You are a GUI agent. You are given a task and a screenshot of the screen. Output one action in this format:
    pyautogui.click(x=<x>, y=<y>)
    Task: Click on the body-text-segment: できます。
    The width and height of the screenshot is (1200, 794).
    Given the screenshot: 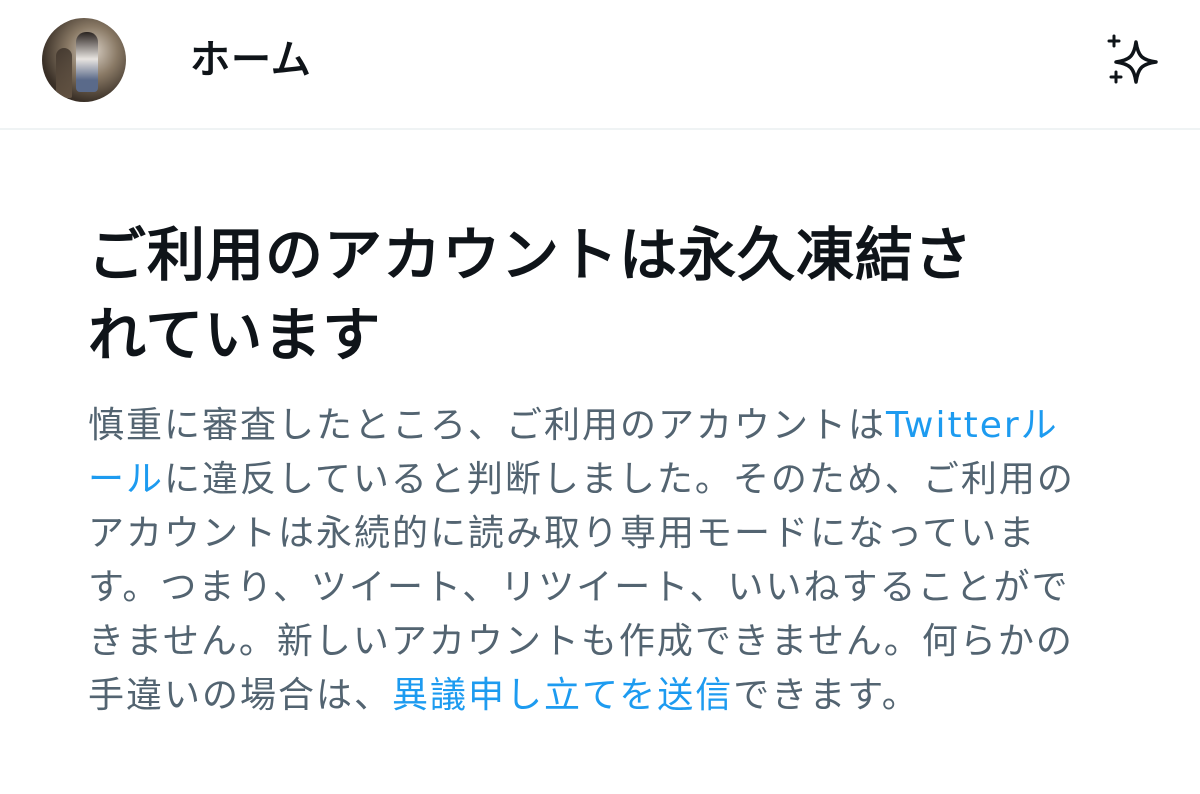 What is the action you would take?
    pyautogui.click(x=826, y=695)
    